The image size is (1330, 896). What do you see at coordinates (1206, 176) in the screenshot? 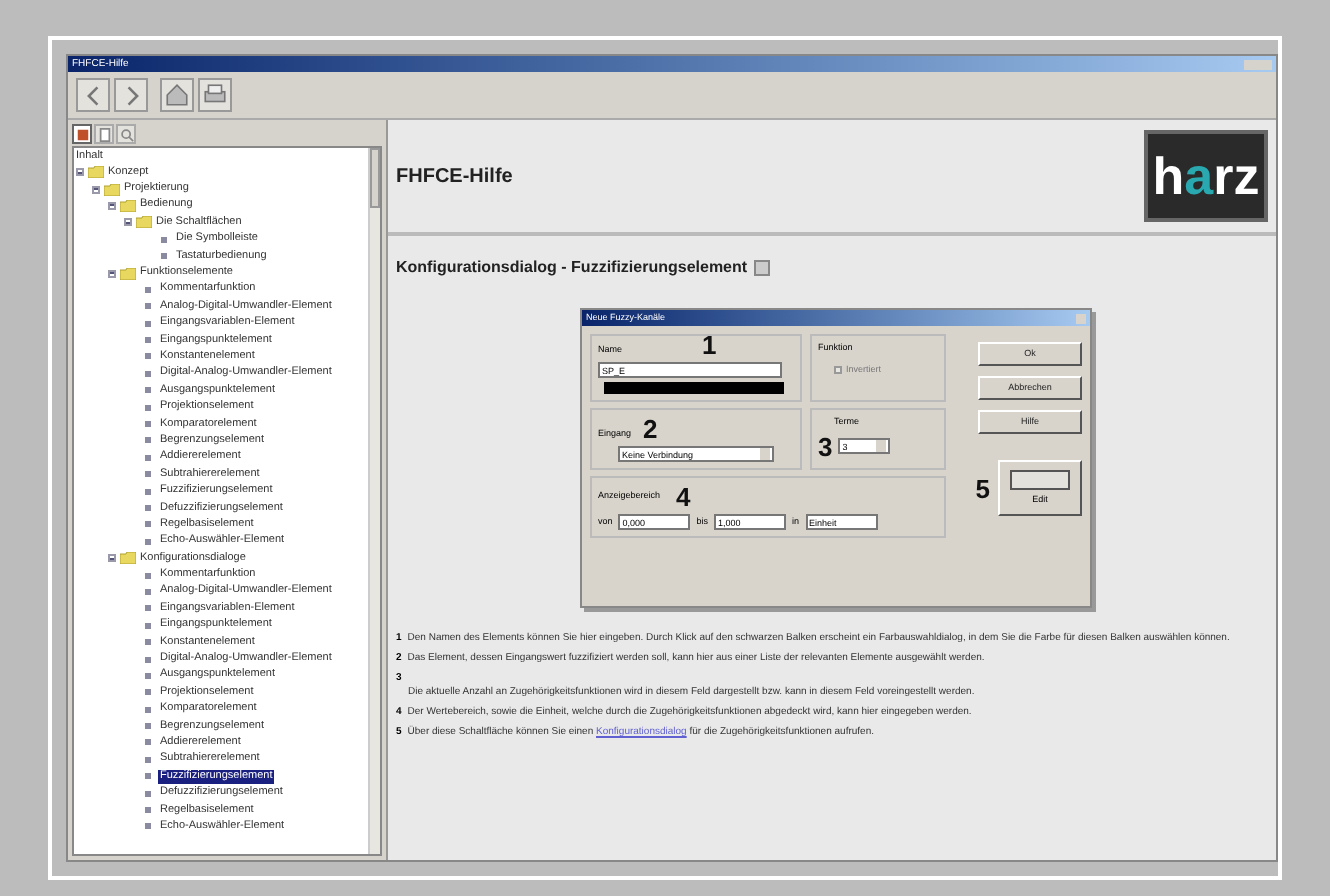
I see `logo: harz` at bounding box center [1206, 176].